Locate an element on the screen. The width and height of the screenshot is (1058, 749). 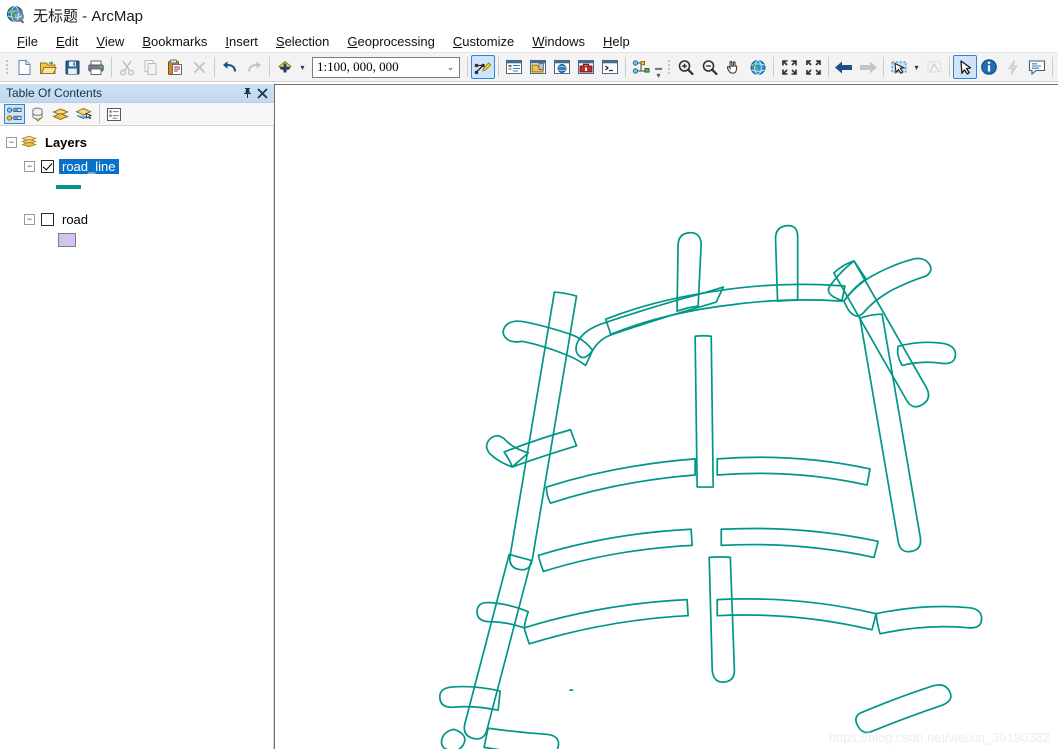
polygon-symbol-swatch is located at coordinates (67, 240).